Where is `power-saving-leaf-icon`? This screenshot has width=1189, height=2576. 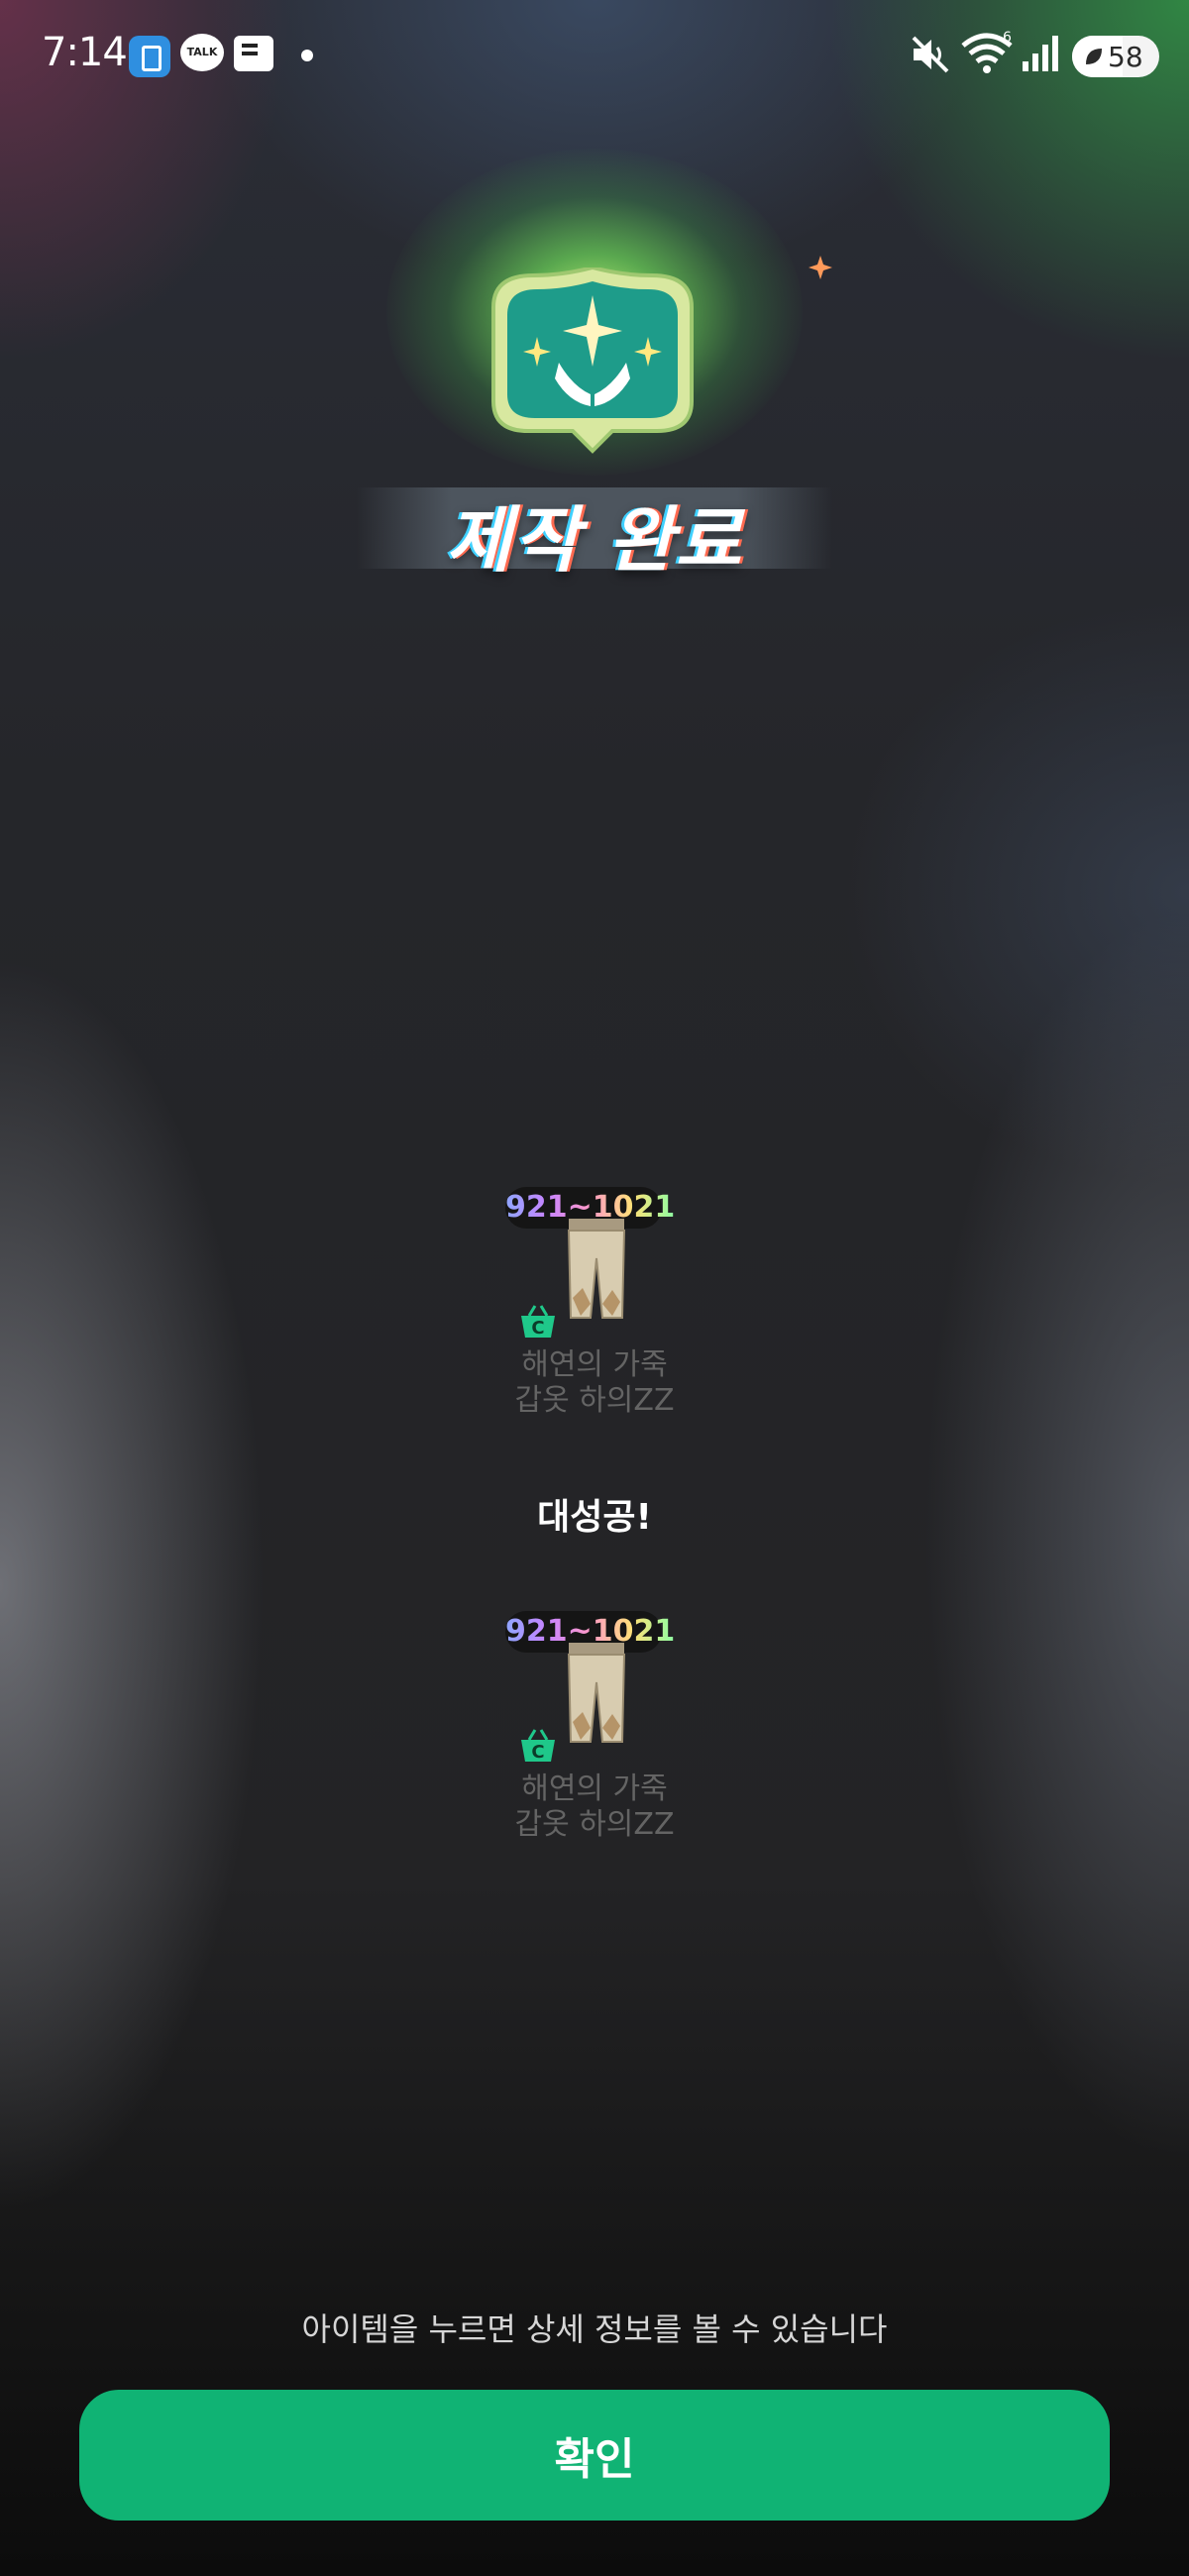 power-saving-leaf-icon is located at coordinates (1094, 56).